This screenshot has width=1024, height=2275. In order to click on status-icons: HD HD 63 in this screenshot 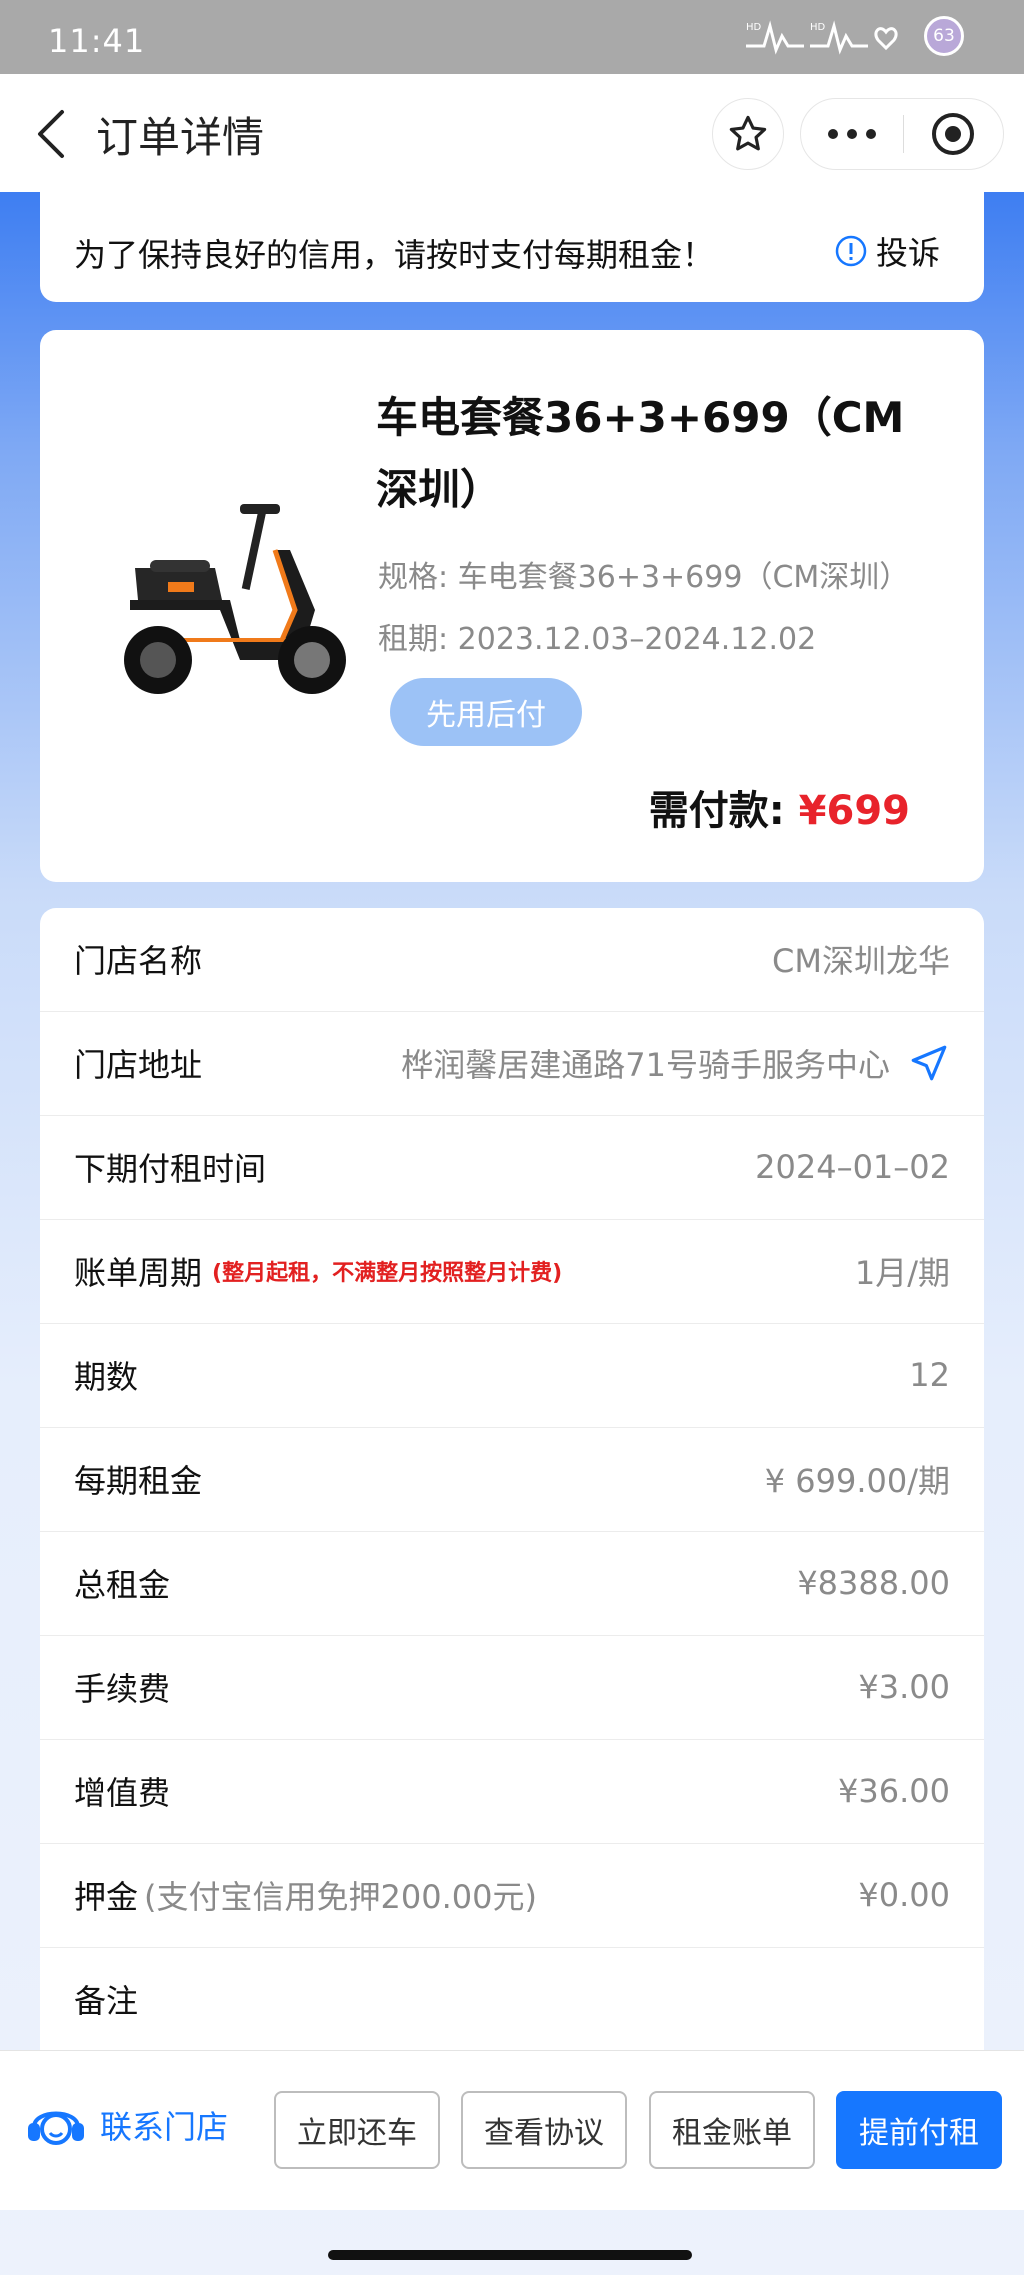, I will do `click(854, 36)`.